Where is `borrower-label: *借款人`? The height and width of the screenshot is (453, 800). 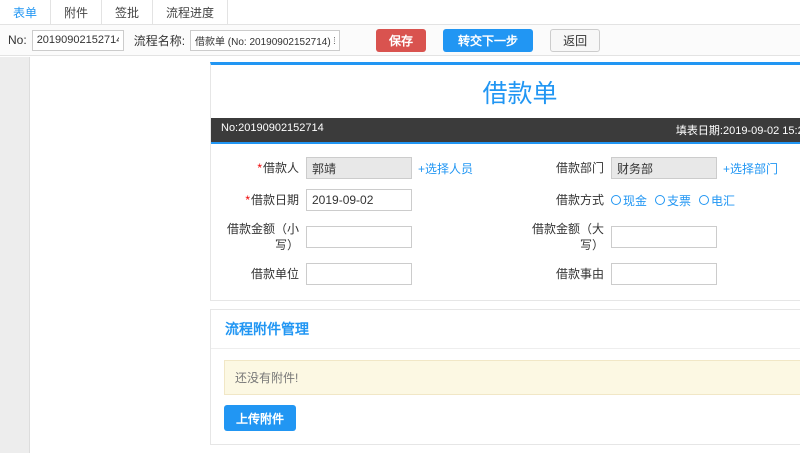
borrower-label: *借款人 is located at coordinates (278, 167).